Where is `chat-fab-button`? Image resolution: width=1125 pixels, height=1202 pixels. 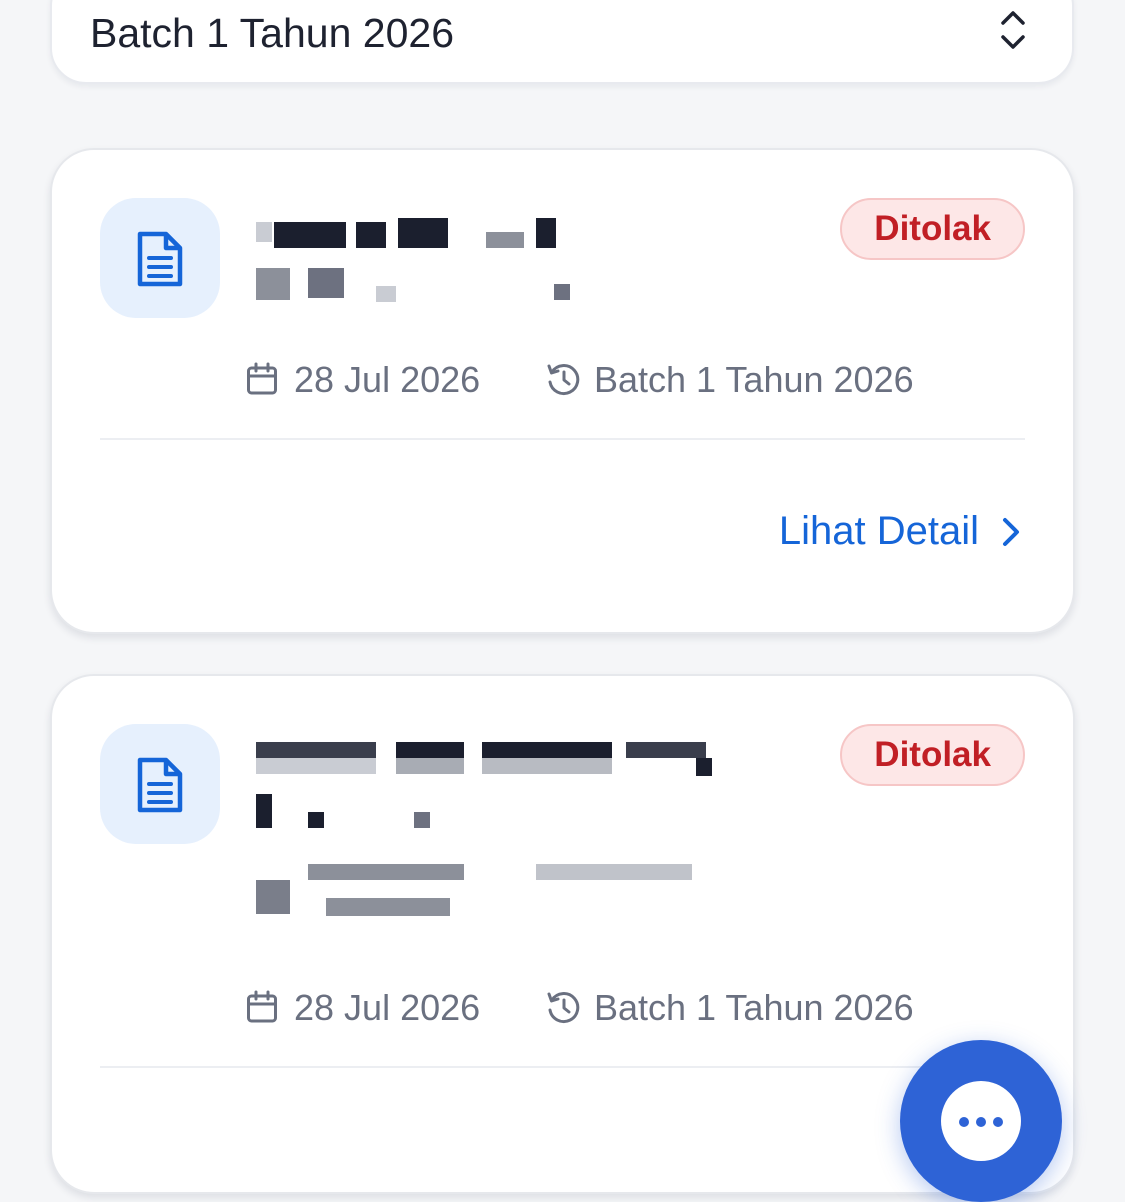
chat-fab-button is located at coordinates (981, 1121).